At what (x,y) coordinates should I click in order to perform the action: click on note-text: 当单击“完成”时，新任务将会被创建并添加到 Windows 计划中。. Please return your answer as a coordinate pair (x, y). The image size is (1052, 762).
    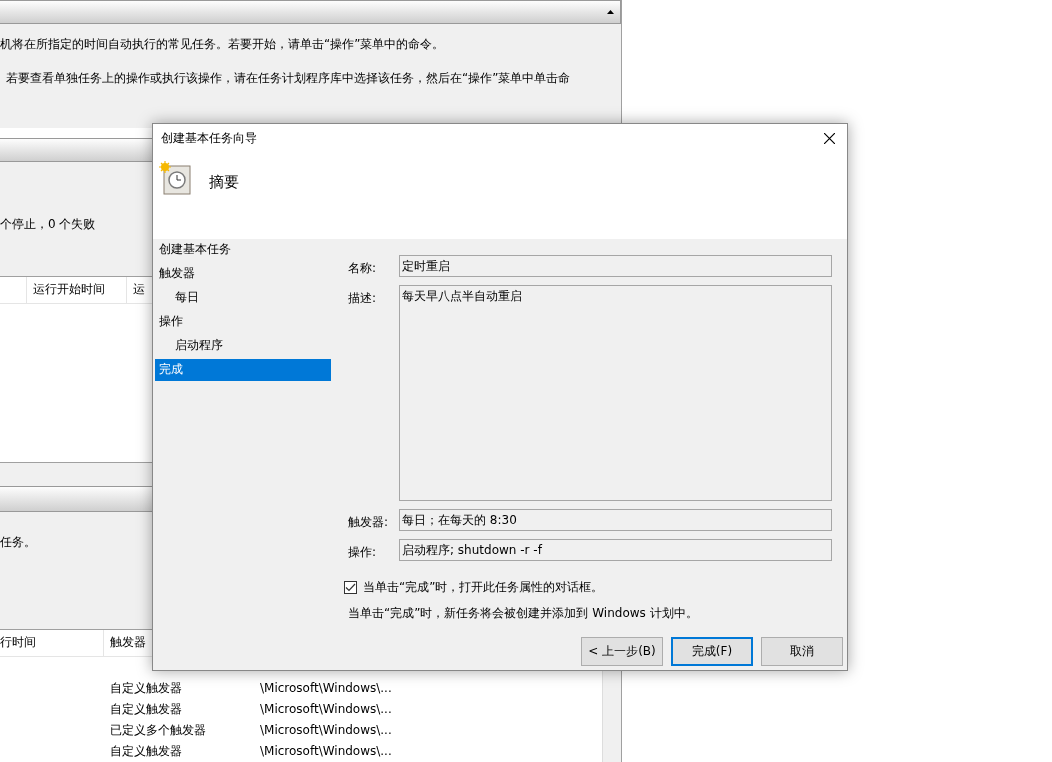
    Looking at the image, I should click on (523, 613).